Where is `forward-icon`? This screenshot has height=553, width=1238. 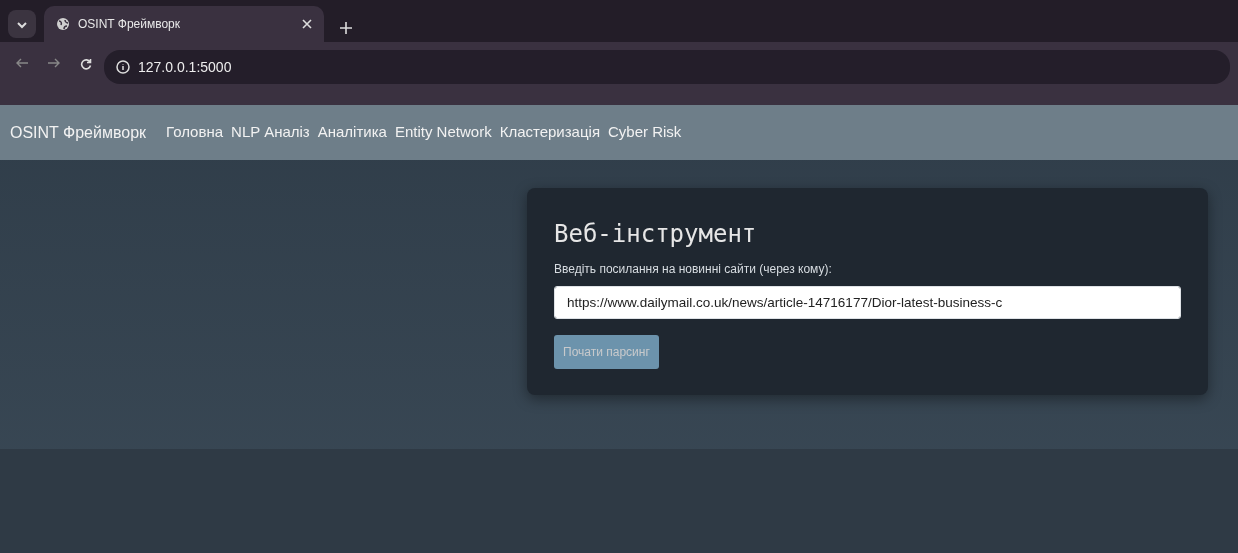 forward-icon is located at coordinates (54, 63).